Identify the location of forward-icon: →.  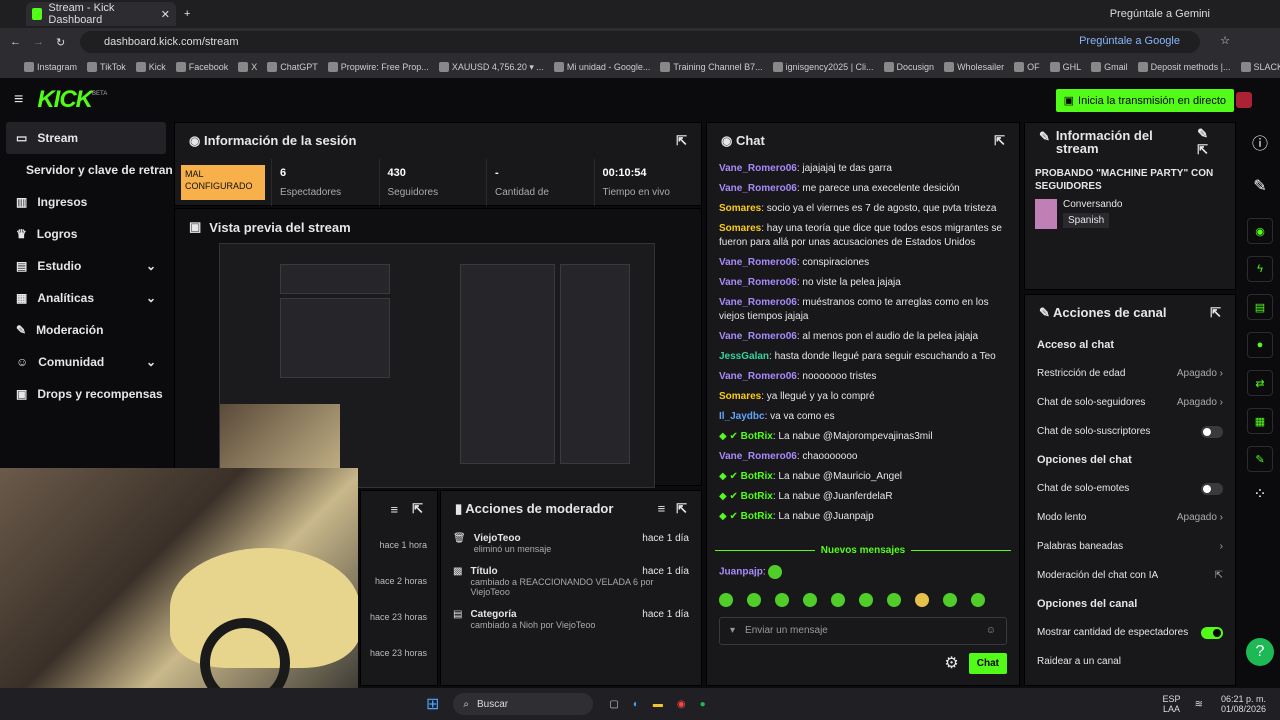
(38, 42).